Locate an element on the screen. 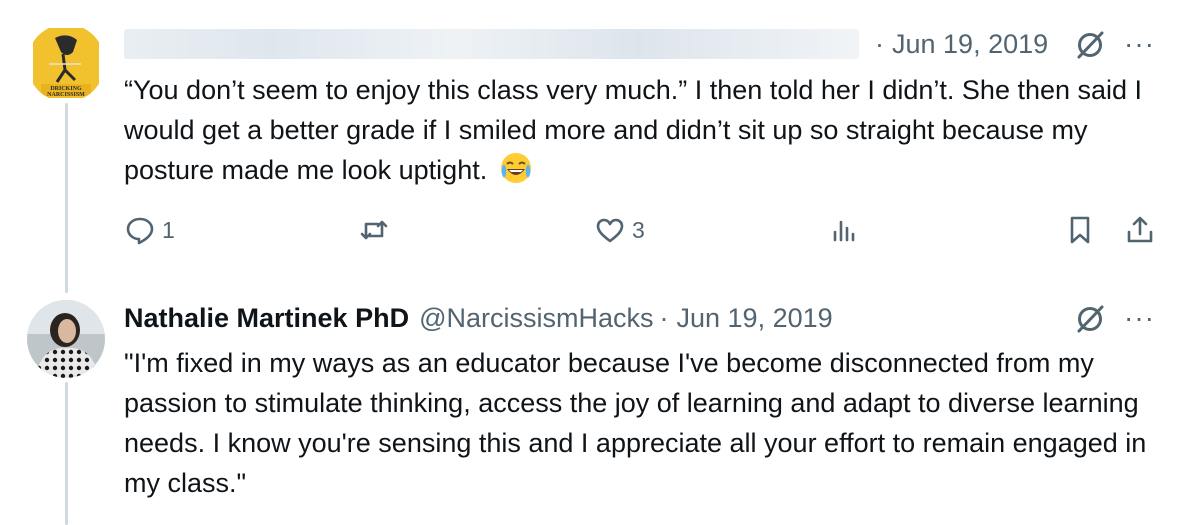  avatar-image is located at coordinates (66, 339).